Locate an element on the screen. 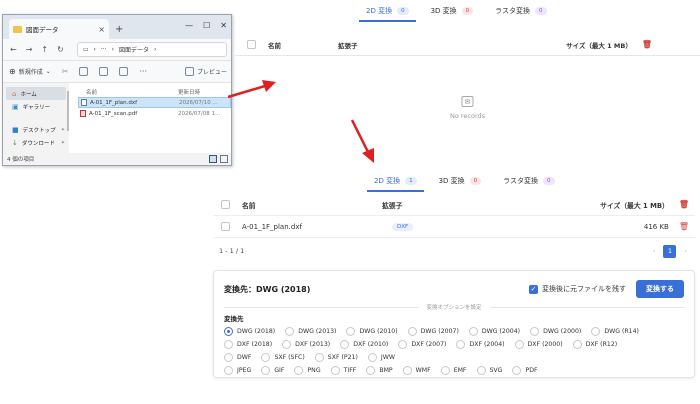  convert-button: 変換する is located at coordinates (660, 289).